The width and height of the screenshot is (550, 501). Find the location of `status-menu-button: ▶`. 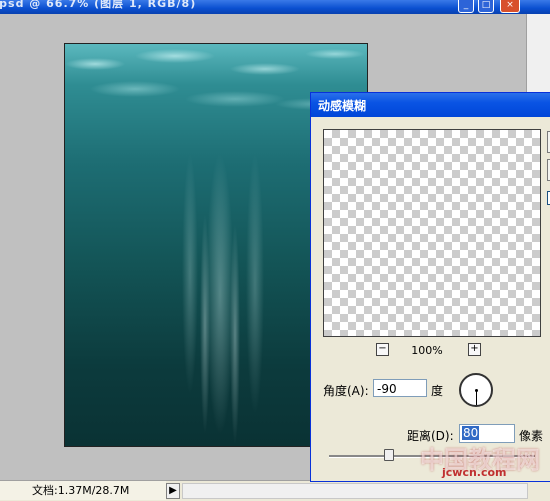

status-menu-button: ▶ is located at coordinates (173, 491).